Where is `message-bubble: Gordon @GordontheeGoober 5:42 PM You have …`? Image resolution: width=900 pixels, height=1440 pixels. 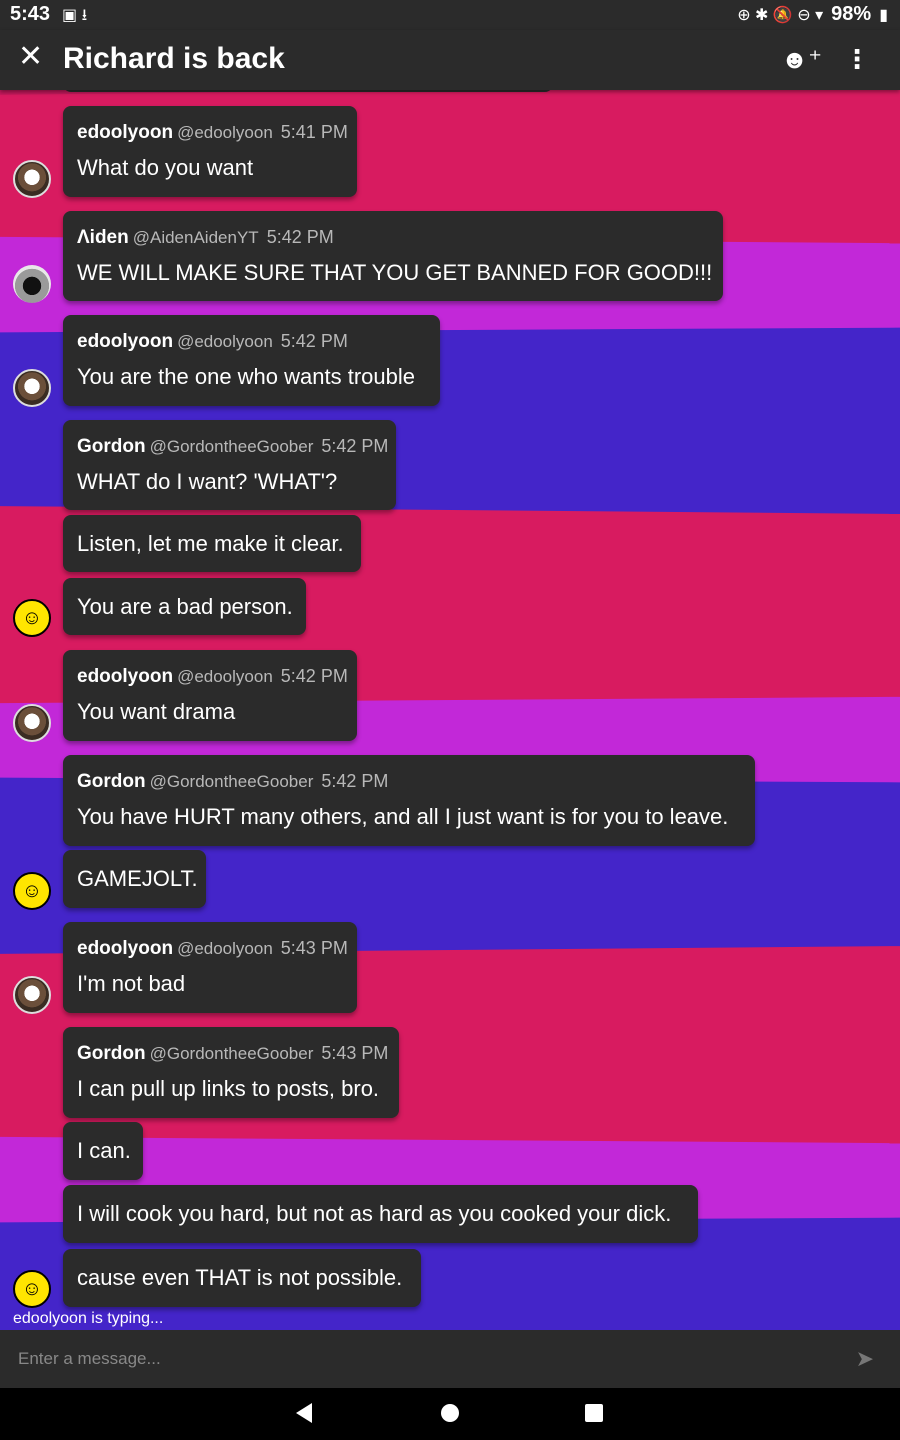
message-bubble: Gordon @GordontheeGoober 5:42 PM You have … is located at coordinates (409, 800).